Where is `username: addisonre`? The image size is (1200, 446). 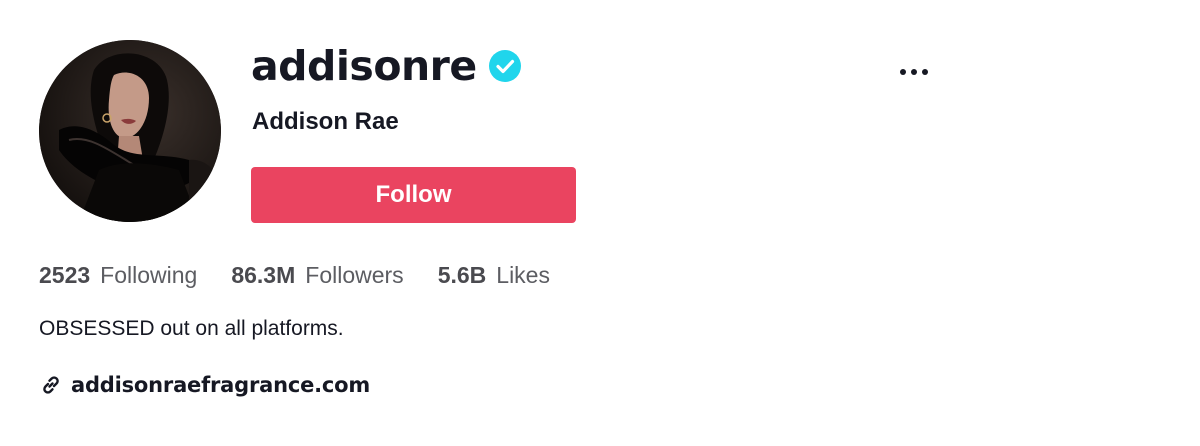
username: addisonre is located at coordinates (364, 66).